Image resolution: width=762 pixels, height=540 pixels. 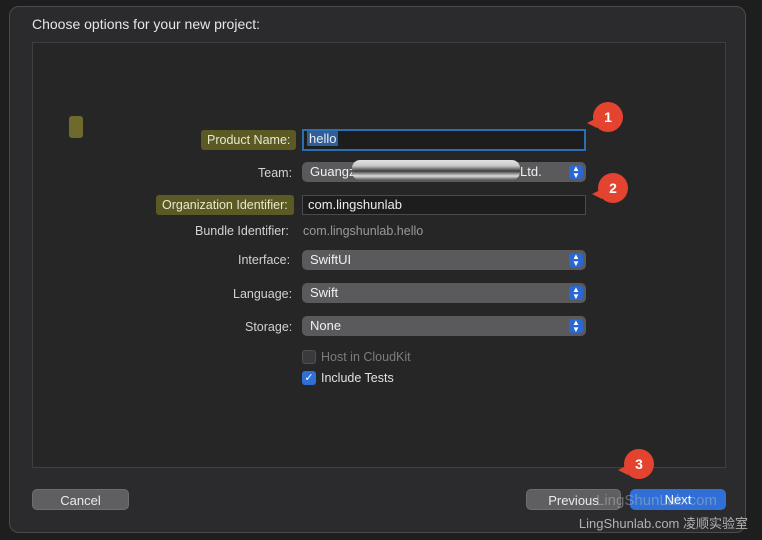 I want to click on organization-identifier-label: Organization Identifier:, so click(x=225, y=205).